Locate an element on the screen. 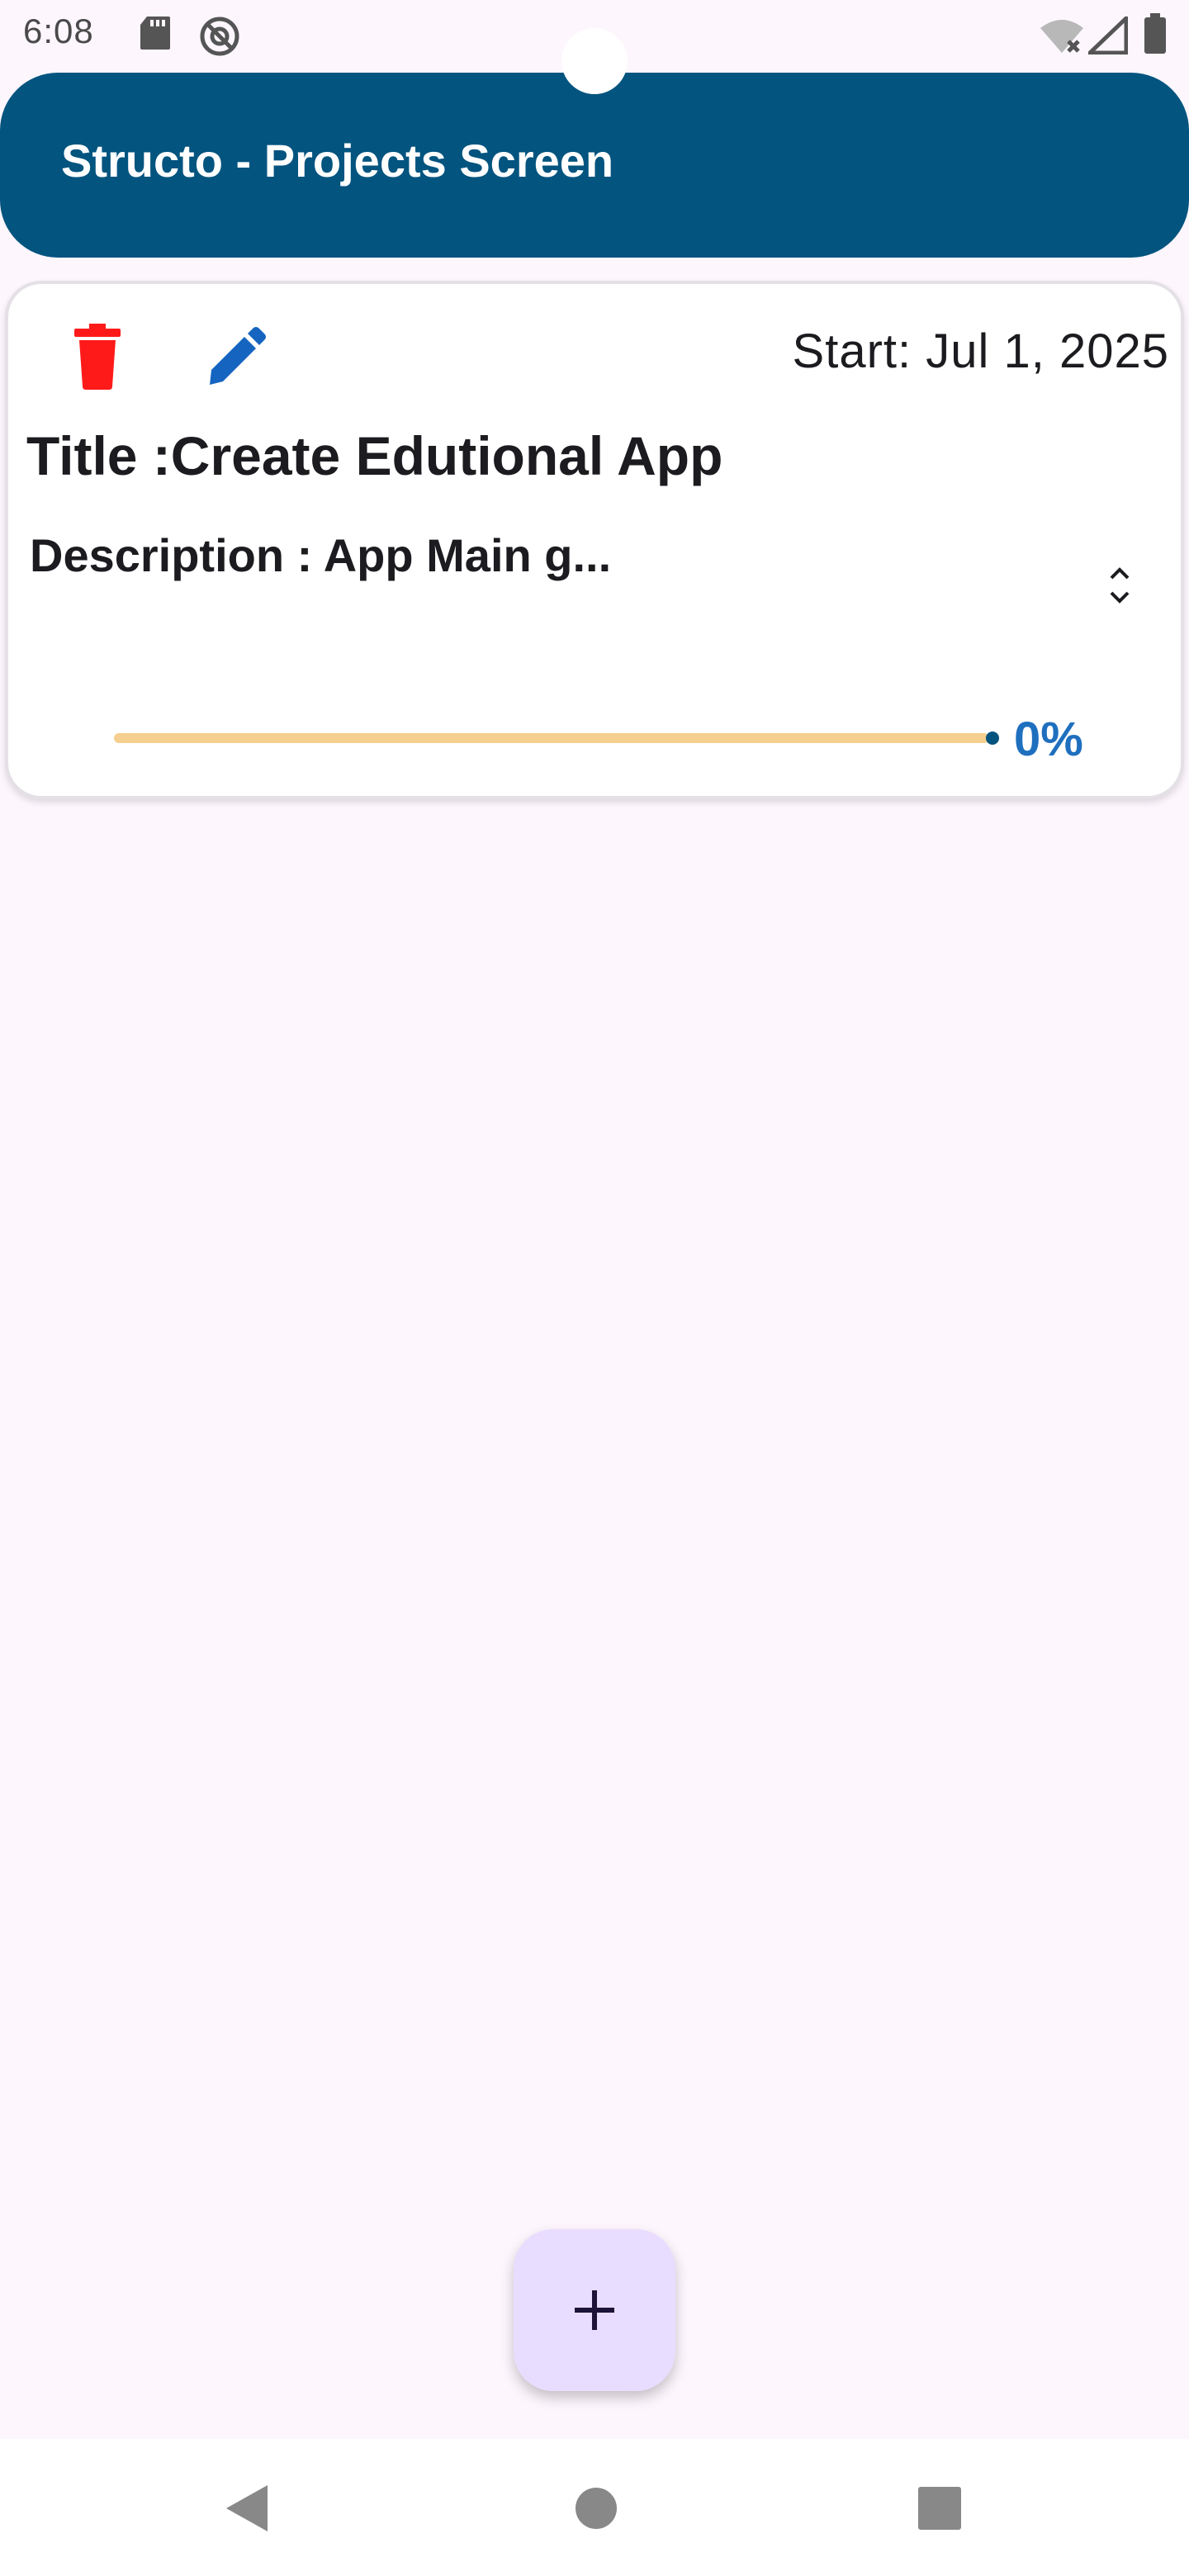 The width and height of the screenshot is (1189, 2576). navigation-bar is located at coordinates (594, 2507).